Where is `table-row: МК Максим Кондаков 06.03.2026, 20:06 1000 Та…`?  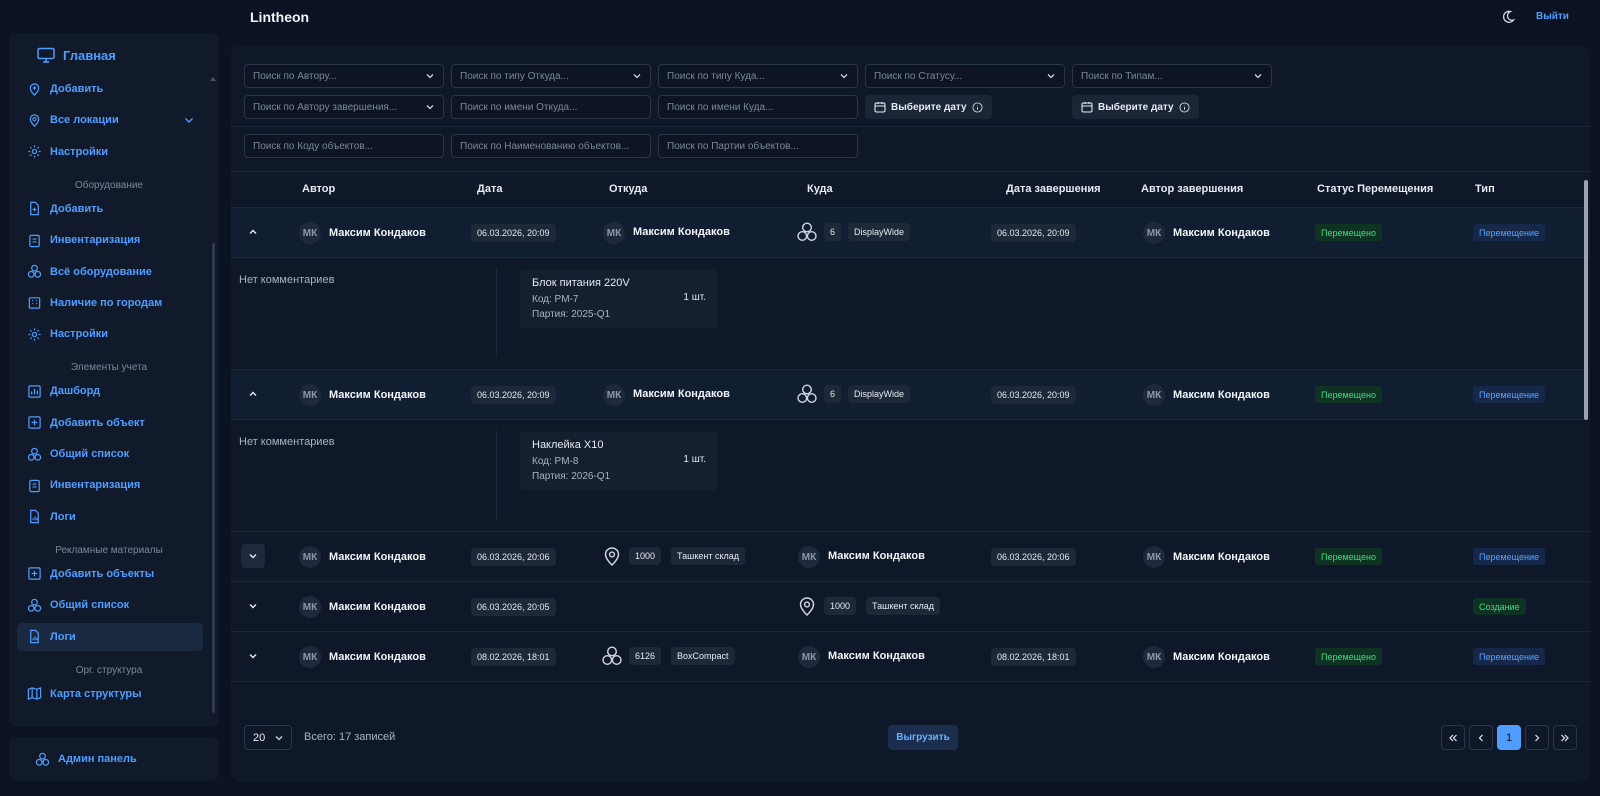 table-row: МК Максим Кондаков 06.03.2026, 20:06 1000 Та… is located at coordinates (910, 557).